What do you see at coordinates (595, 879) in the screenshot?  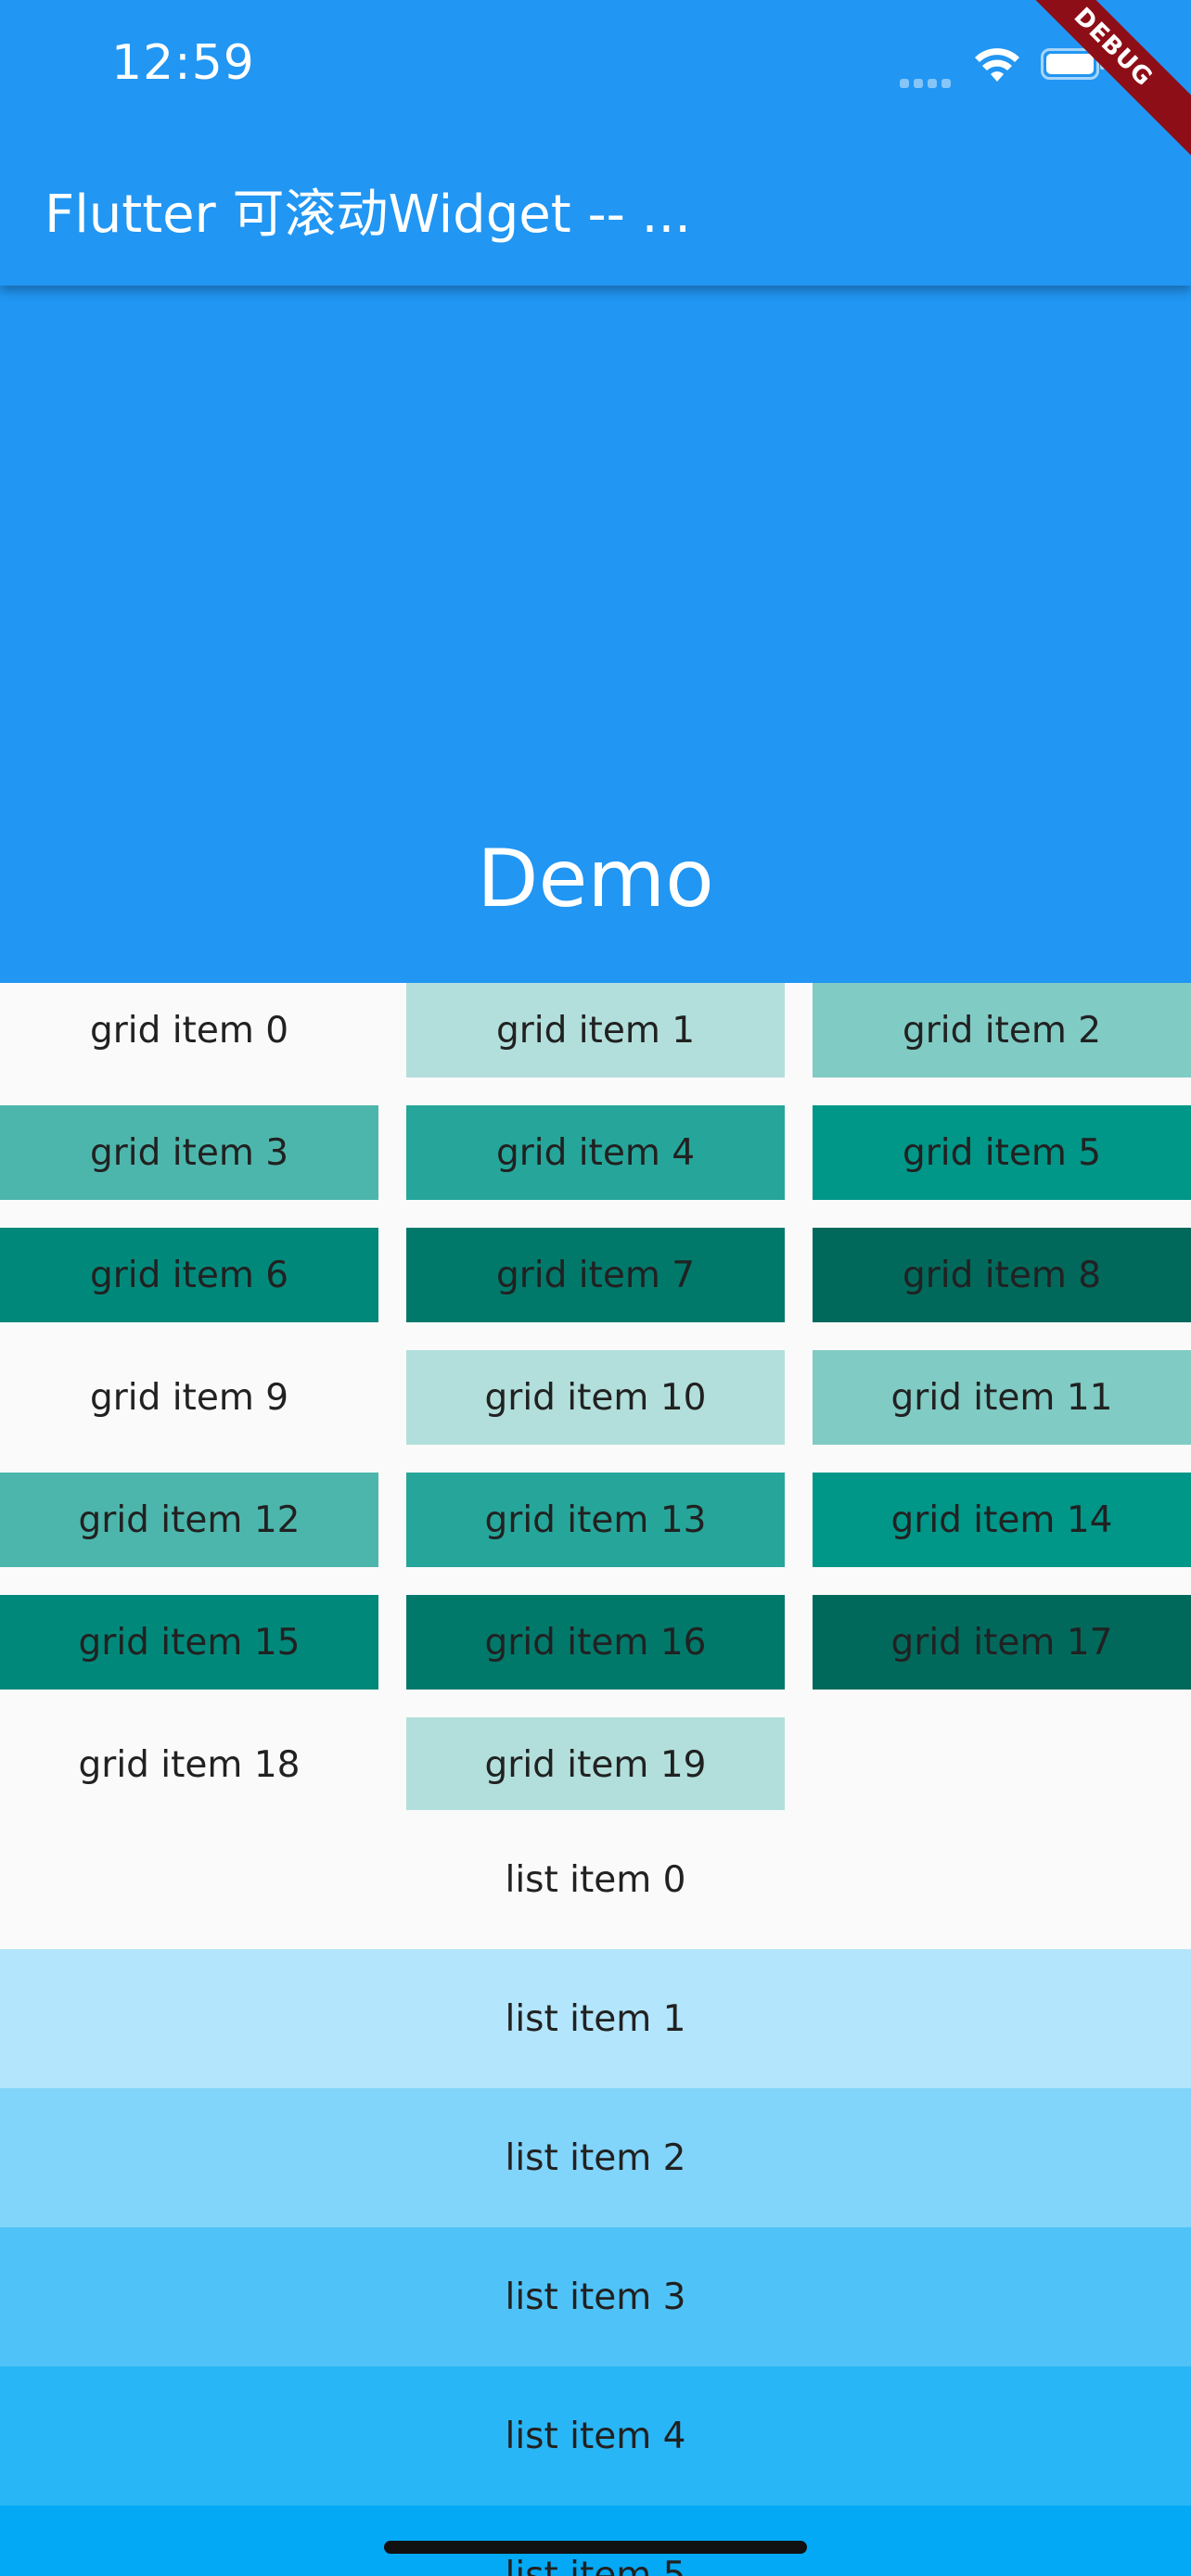 I see `header-title: Demo` at bounding box center [595, 879].